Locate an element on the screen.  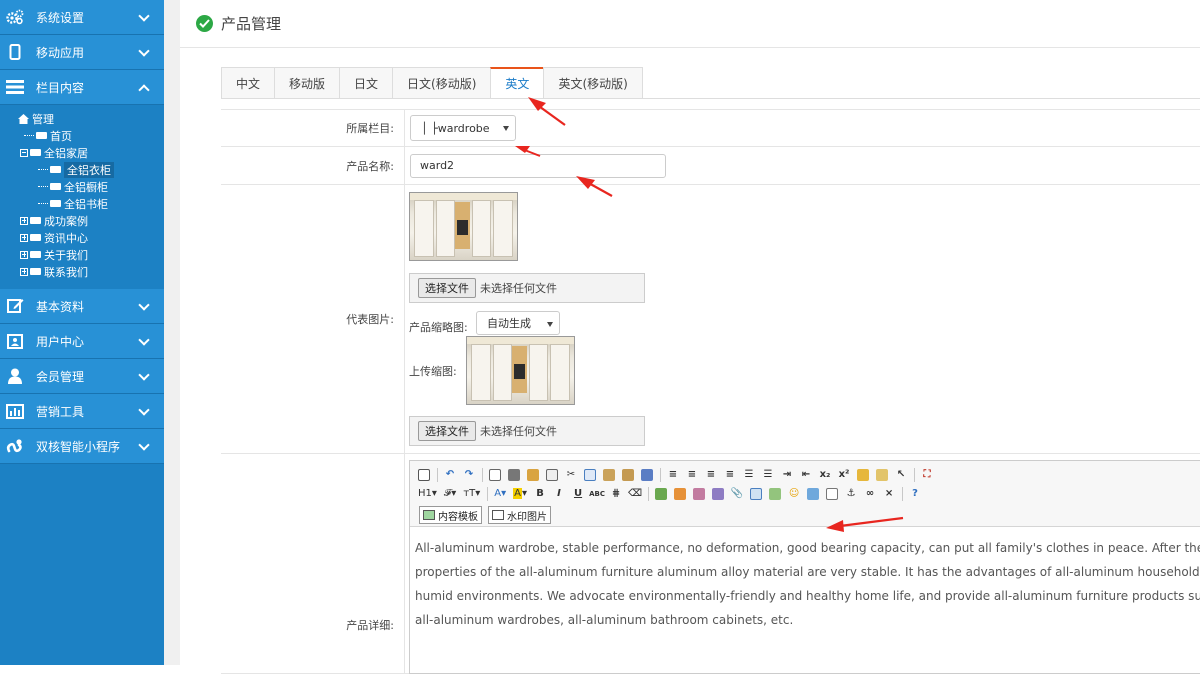
tab-chinese: 中文 is located at coordinates (248, 83).